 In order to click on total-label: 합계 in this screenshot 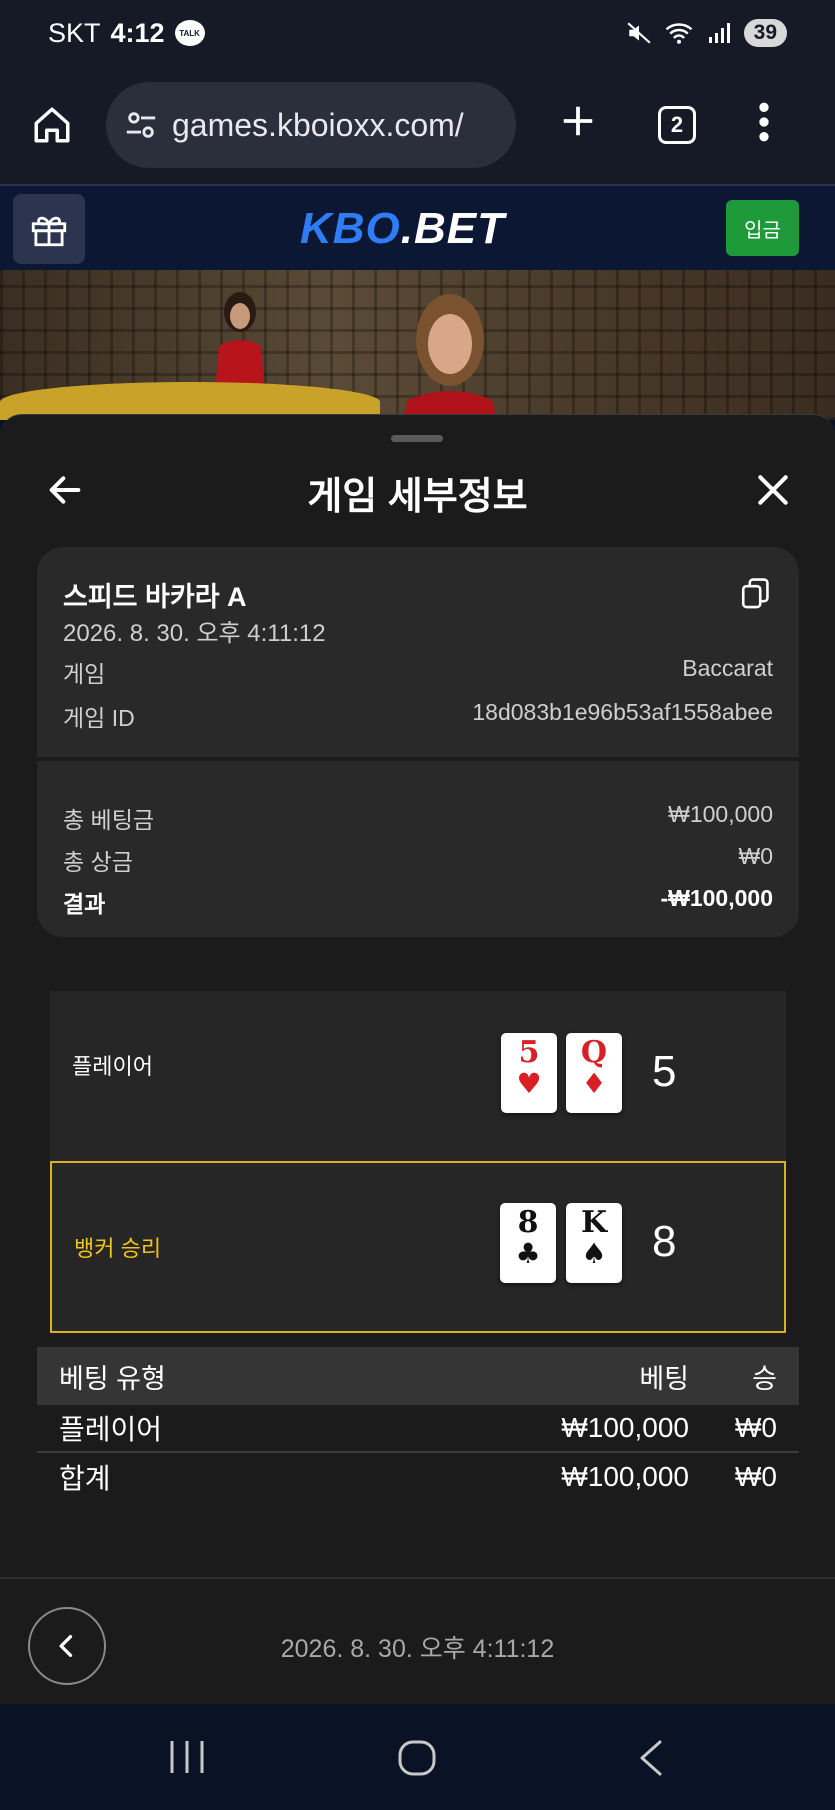, I will do `click(85, 1478)`.